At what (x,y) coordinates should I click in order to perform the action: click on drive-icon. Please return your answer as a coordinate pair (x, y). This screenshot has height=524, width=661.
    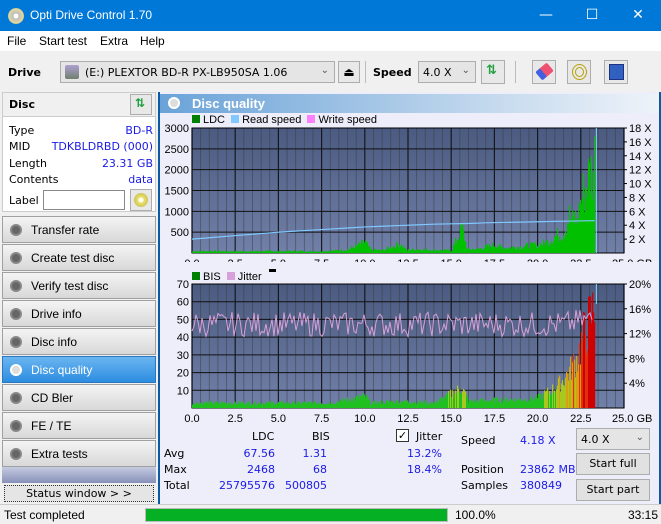
    Looking at the image, I should click on (72, 72).